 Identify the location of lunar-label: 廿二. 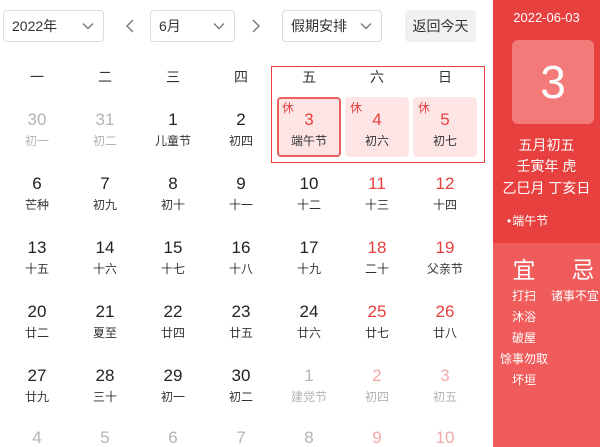
(36, 333).